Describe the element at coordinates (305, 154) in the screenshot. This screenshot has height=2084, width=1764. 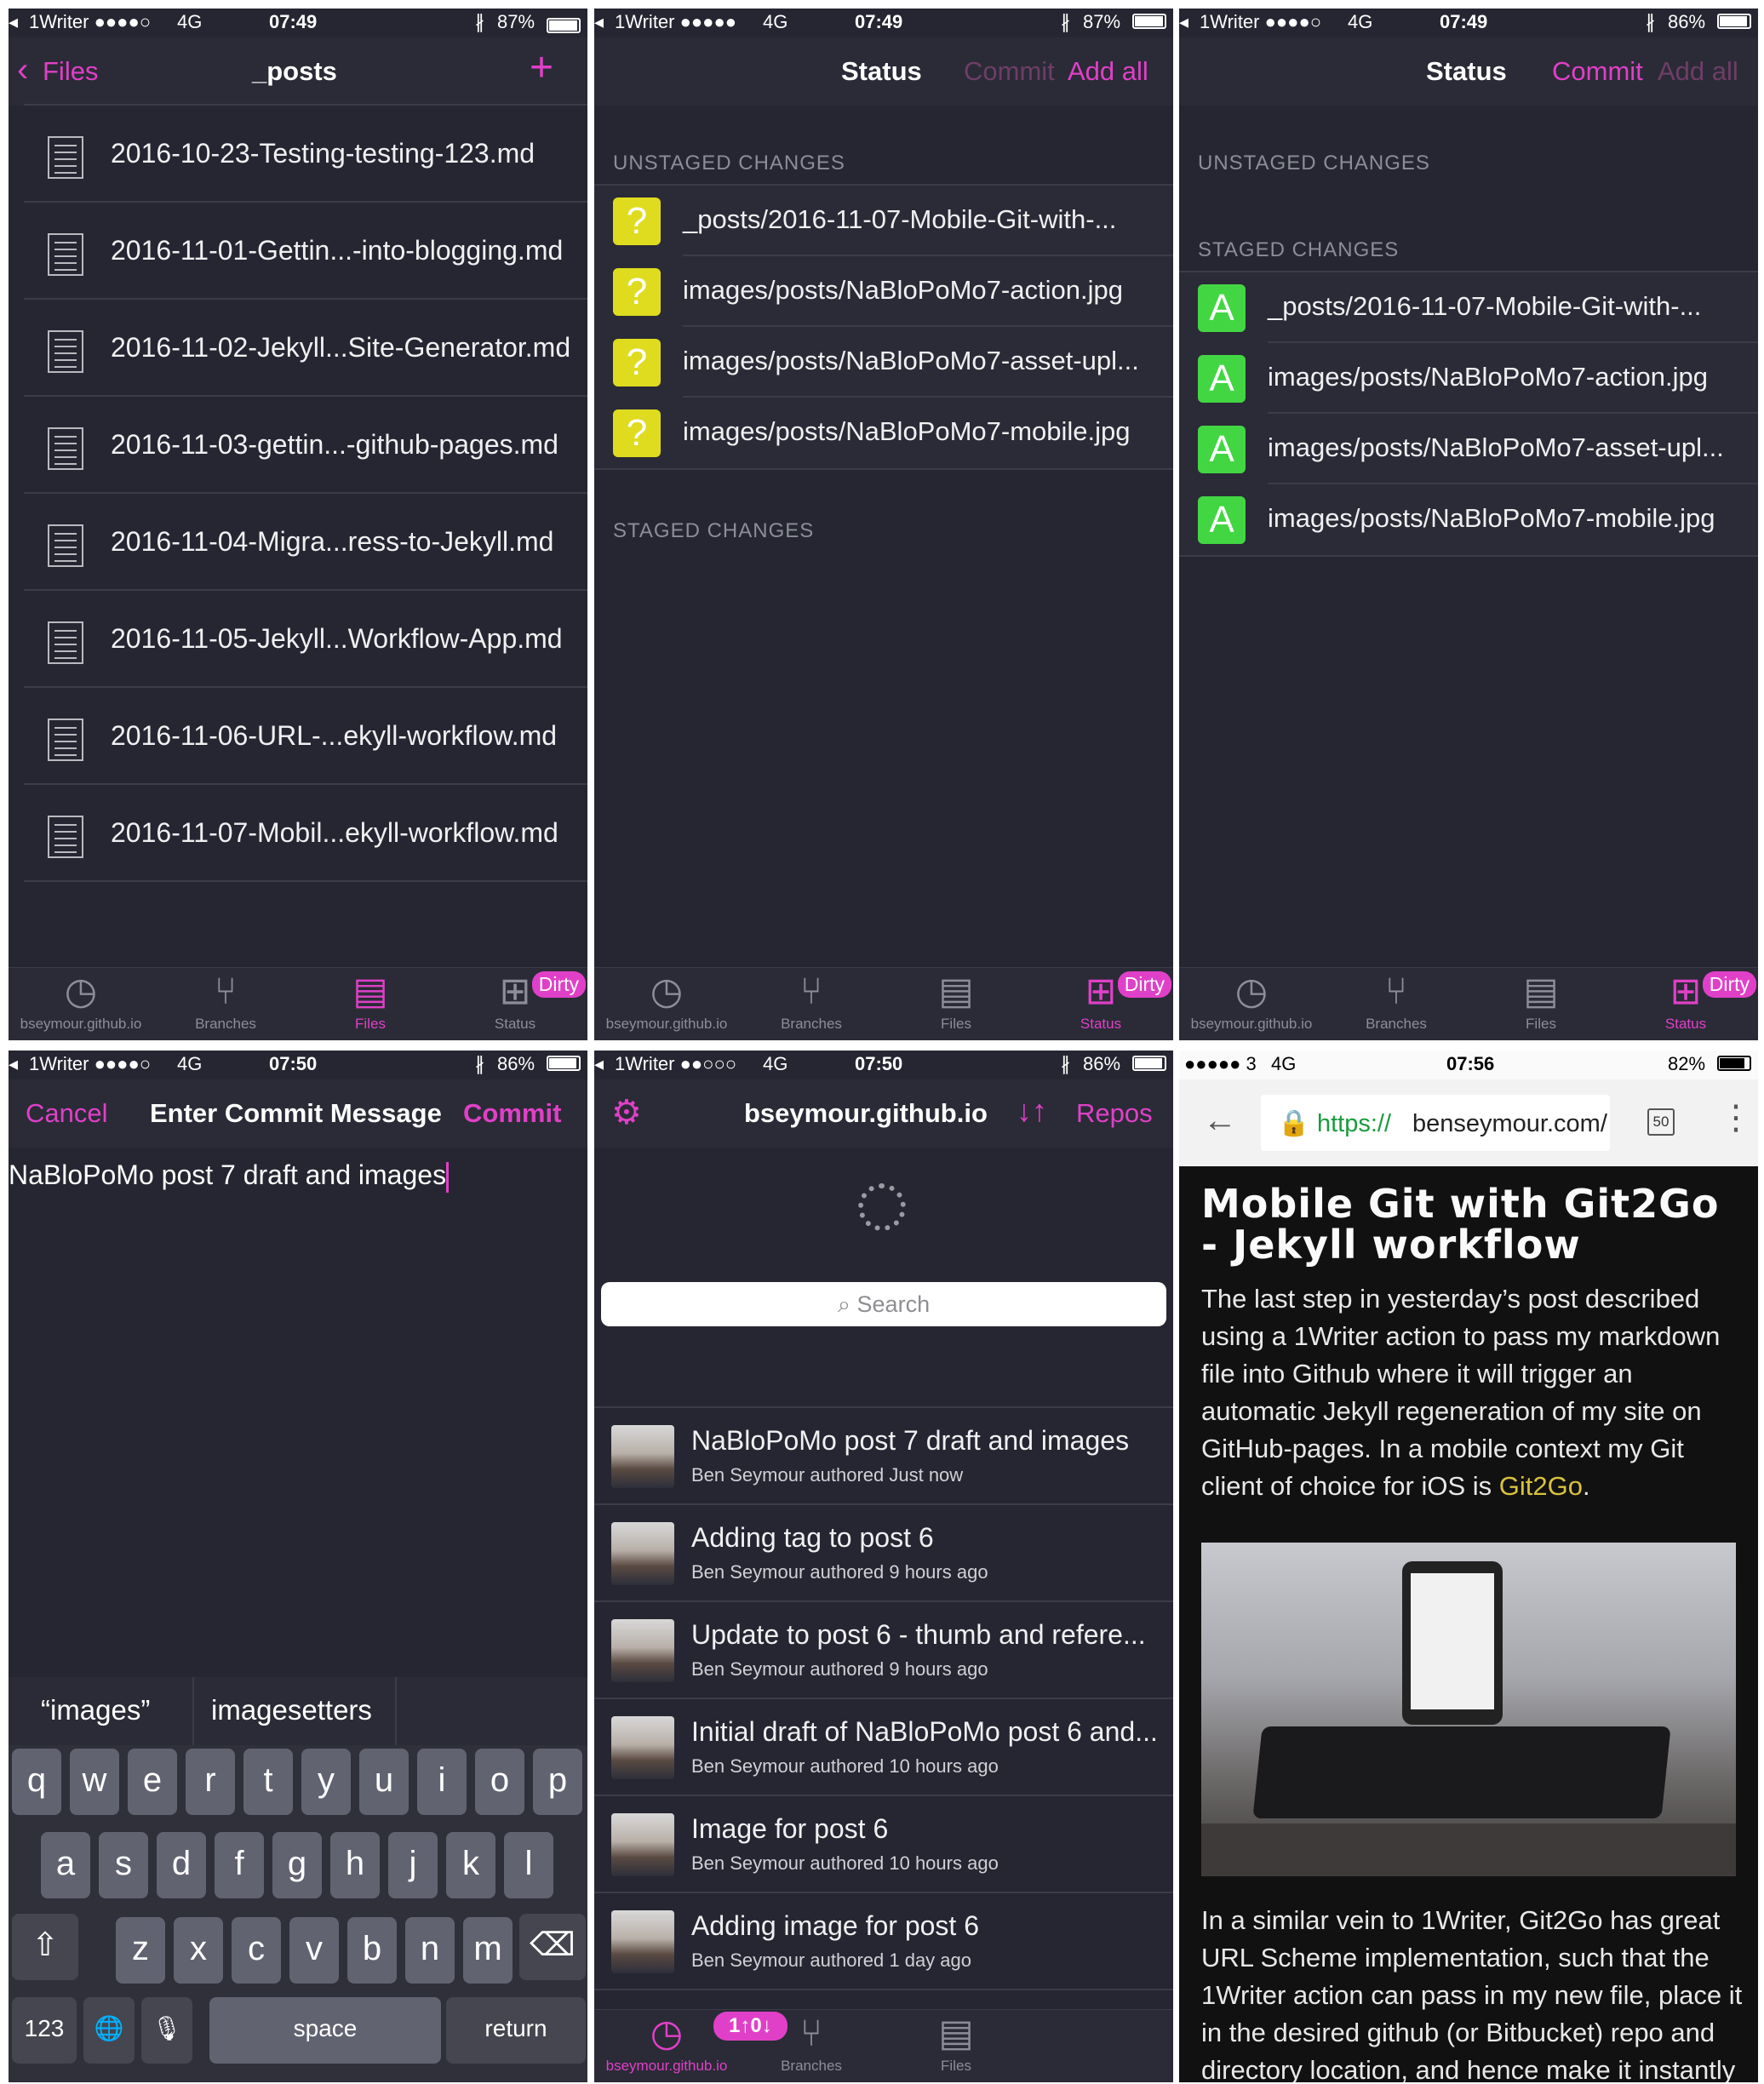
I see `list-item: 2016-10-23-Testing-testing-123.md` at that location.